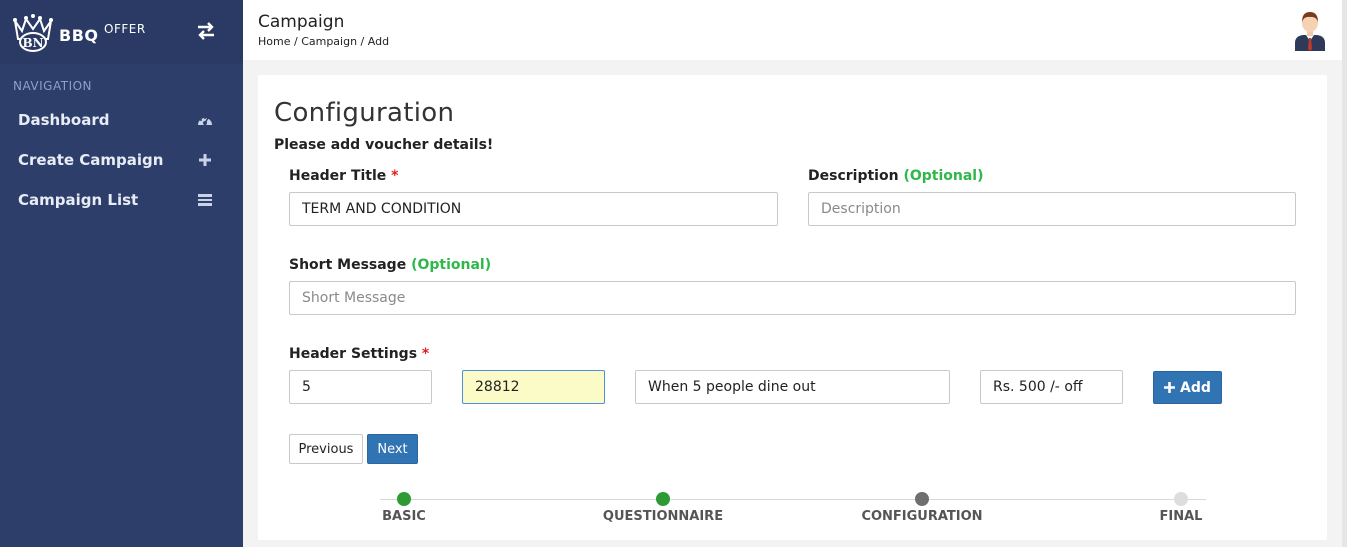 This screenshot has height=547, width=1347. I want to click on next-button: Next, so click(392, 449).